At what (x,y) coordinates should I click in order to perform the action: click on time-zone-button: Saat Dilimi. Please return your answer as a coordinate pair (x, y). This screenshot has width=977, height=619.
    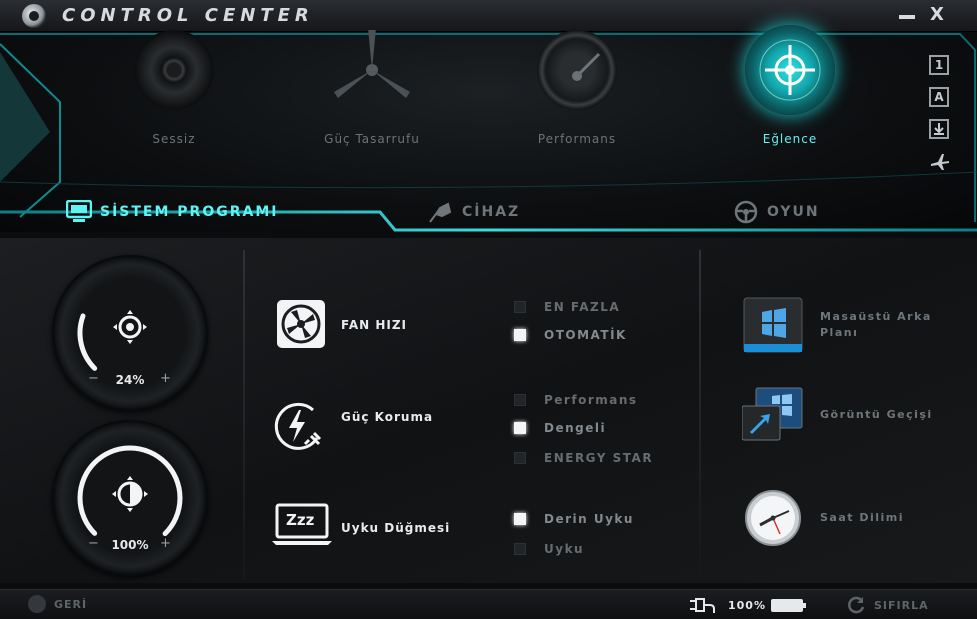
    Looking at the image, I should click on (851, 518).